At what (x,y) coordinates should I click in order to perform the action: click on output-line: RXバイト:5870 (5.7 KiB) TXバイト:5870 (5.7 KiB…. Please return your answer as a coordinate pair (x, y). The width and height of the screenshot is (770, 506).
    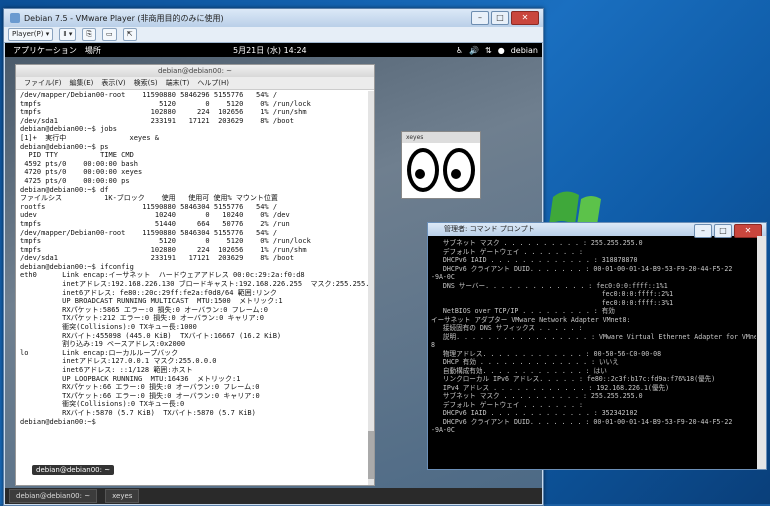
    Looking at the image, I should click on (138, 412).